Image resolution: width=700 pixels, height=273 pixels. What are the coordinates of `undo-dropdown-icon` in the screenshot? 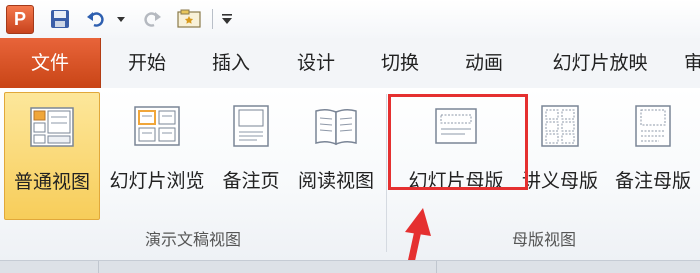 It's located at (121, 19).